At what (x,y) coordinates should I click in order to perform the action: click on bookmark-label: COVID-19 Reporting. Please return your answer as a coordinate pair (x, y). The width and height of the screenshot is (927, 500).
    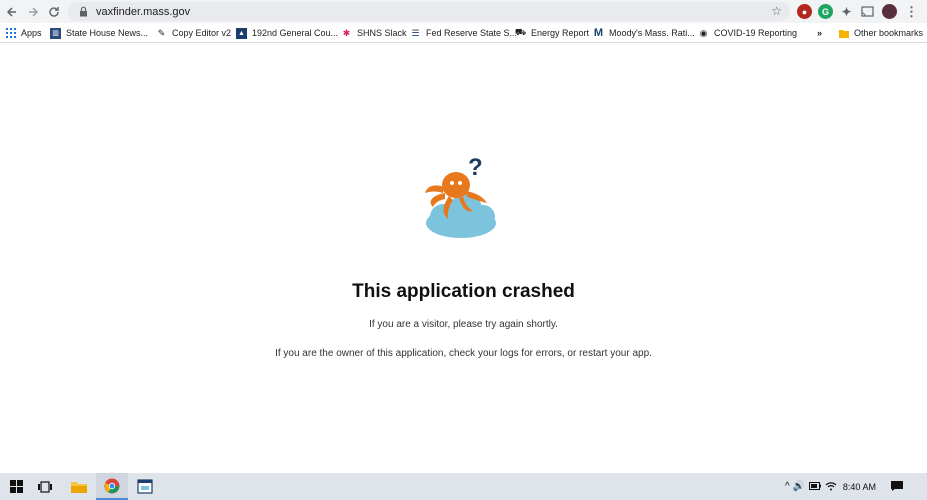
    Looking at the image, I should click on (756, 33).